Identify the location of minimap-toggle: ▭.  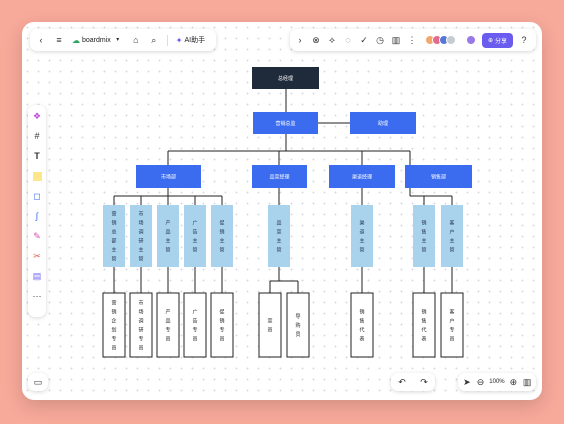
(38, 382).